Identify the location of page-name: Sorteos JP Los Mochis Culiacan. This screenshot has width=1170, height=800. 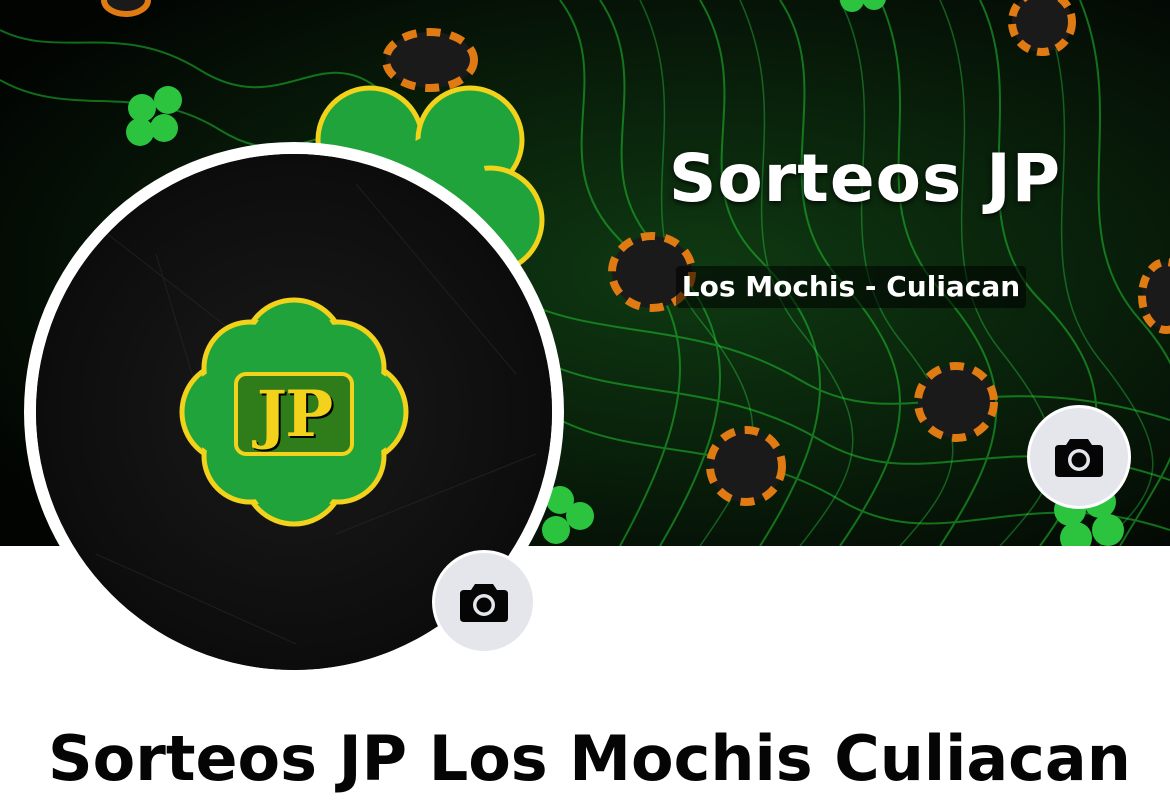
(589, 758).